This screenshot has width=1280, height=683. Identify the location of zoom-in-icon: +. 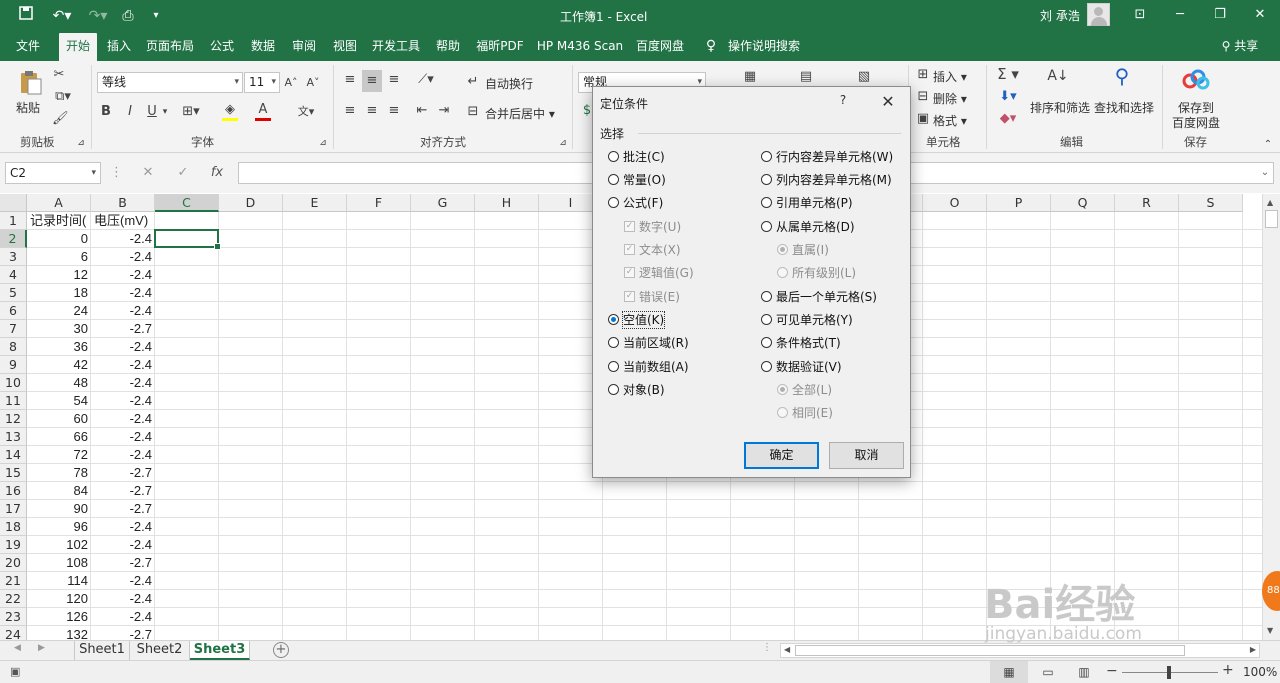
(1228, 670).